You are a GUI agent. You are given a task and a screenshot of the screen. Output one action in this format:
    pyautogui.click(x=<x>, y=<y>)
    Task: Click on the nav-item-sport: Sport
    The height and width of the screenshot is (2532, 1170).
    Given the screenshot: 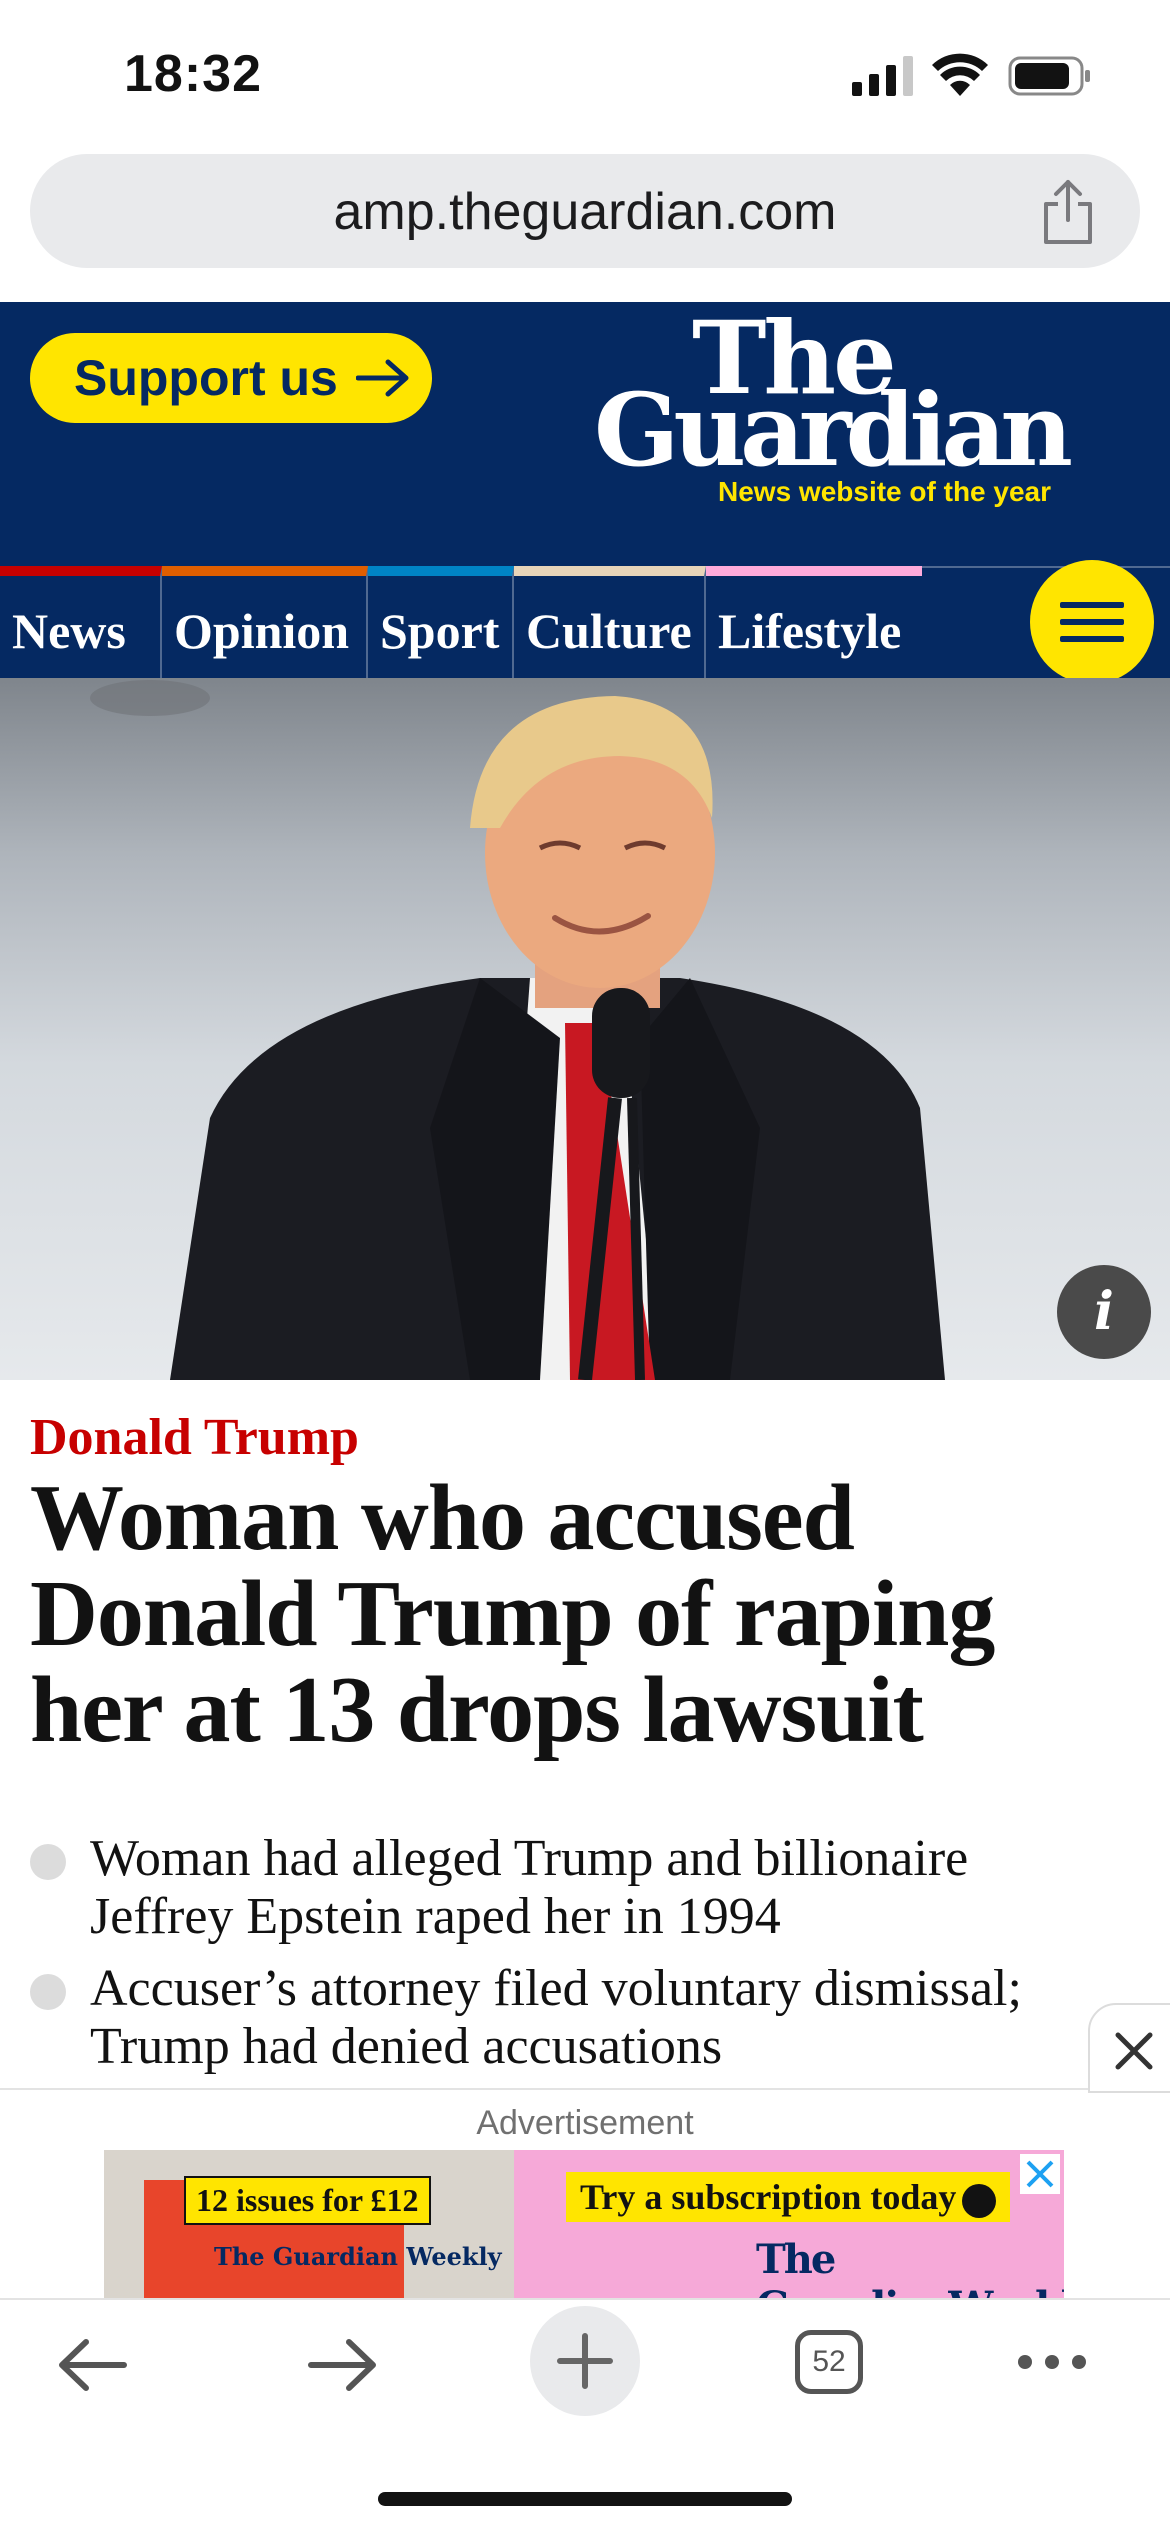 What is the action you would take?
    pyautogui.click(x=441, y=622)
    